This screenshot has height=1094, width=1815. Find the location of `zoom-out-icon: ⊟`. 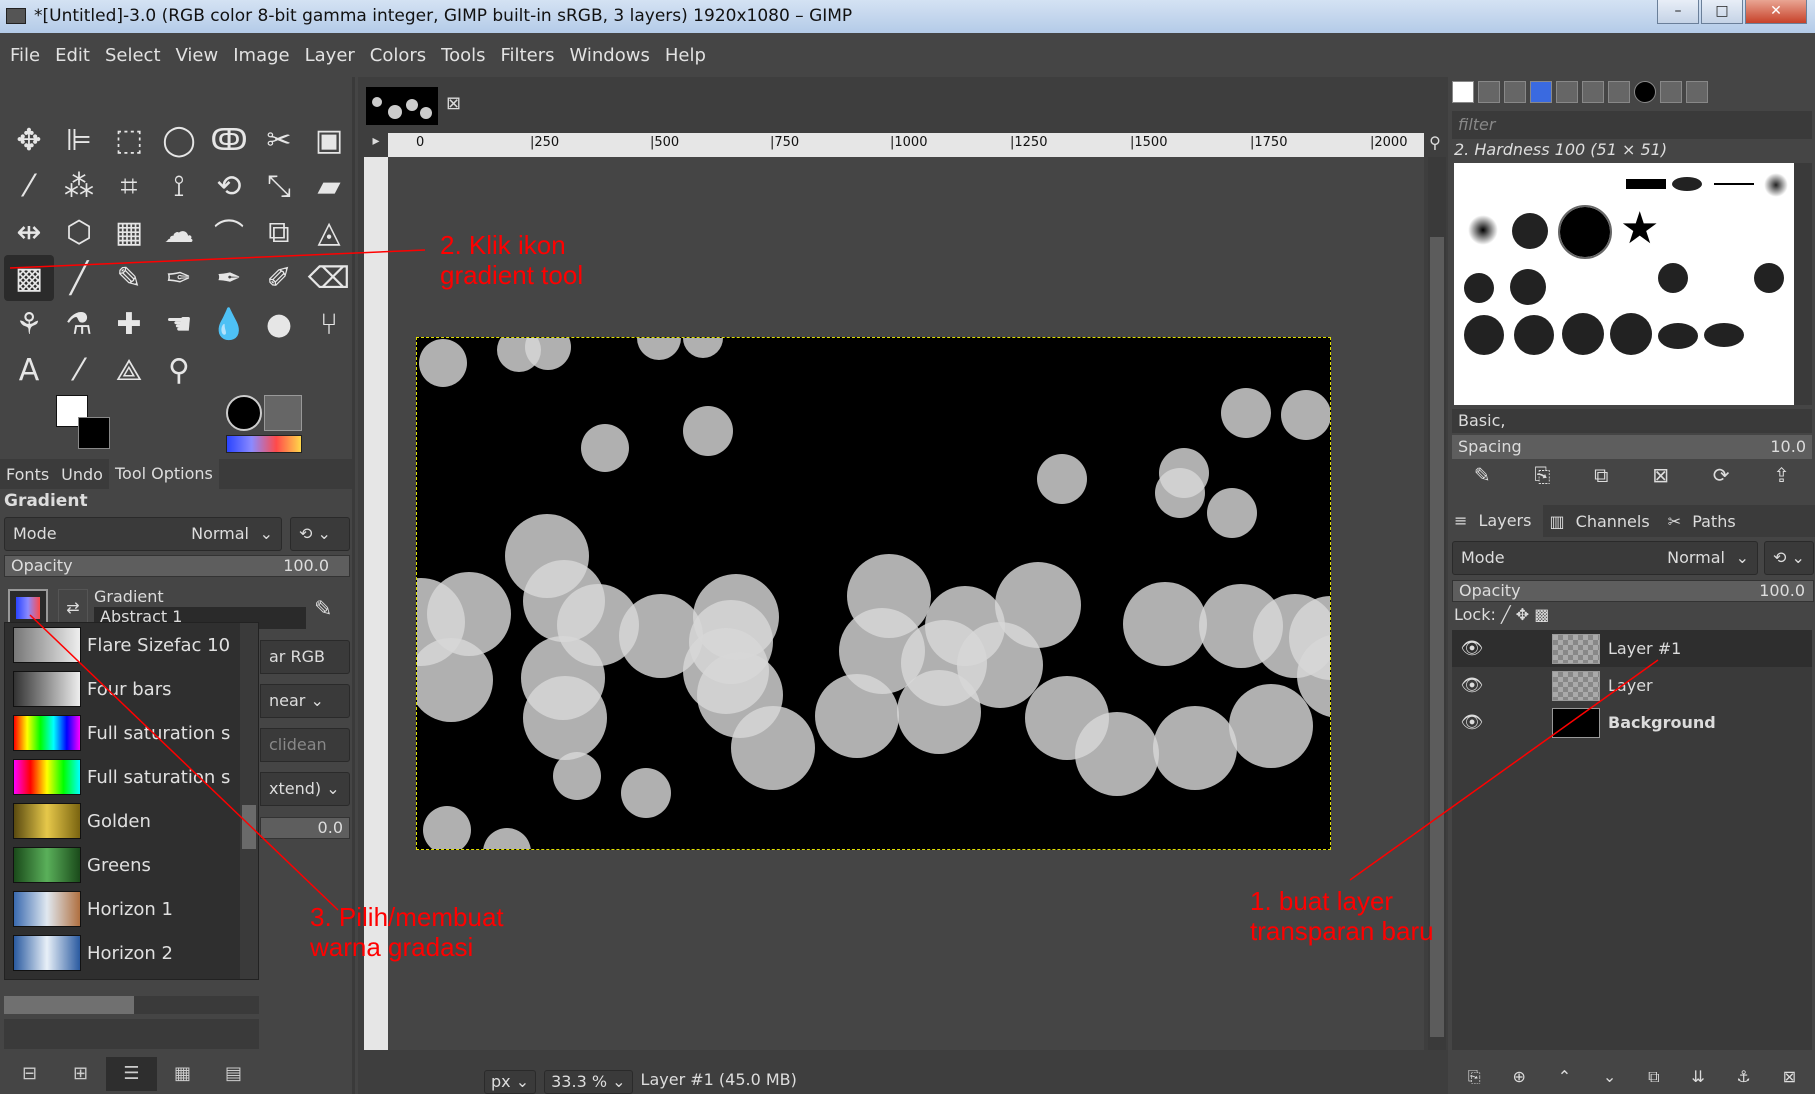

zoom-out-icon: ⊟ is located at coordinates (29, 1074).